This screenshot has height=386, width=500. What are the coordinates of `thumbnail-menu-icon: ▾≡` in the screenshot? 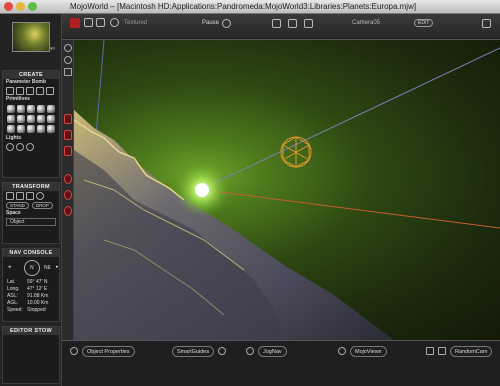 It's located at (52, 49).